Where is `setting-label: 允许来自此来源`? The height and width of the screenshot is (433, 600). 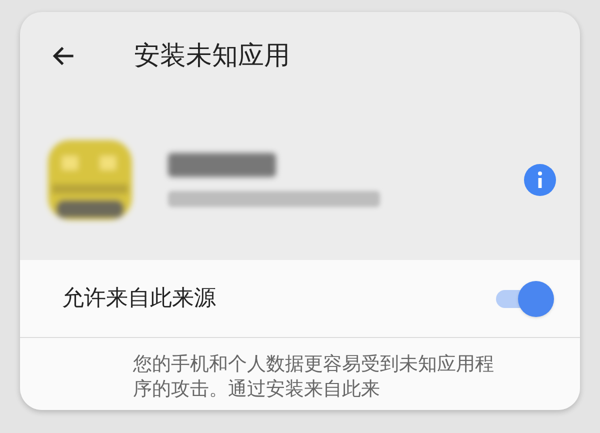 setting-label: 允许来自此来源 is located at coordinates (139, 299).